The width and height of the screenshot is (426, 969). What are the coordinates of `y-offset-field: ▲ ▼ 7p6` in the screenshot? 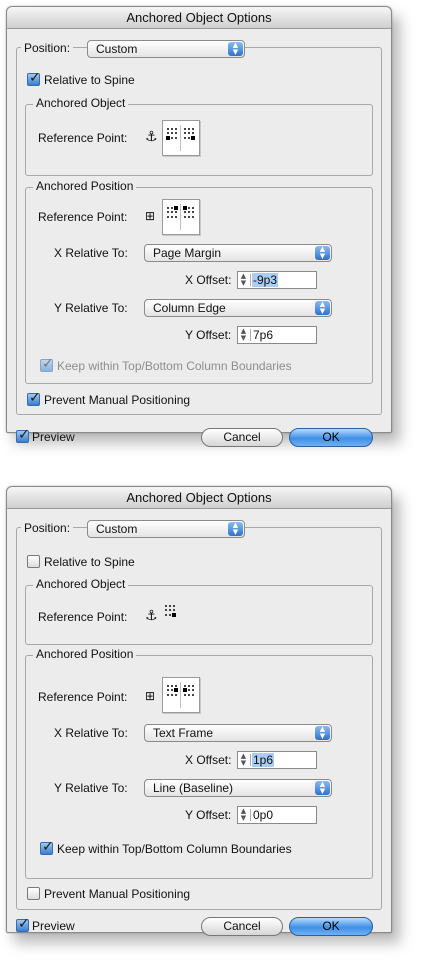 It's located at (277, 335).